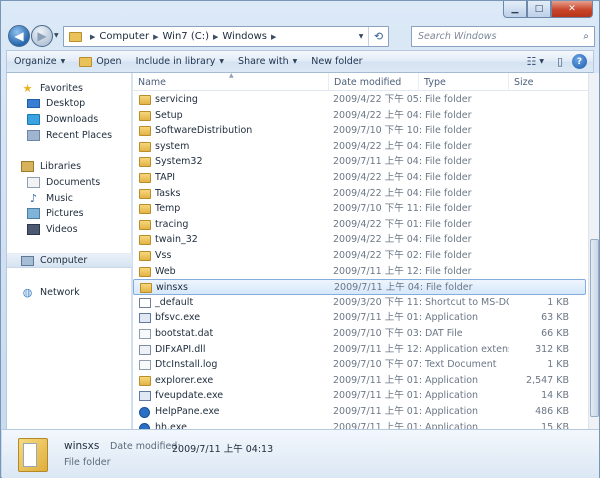 The height and width of the screenshot is (478, 600). Describe the element at coordinates (267, 61) in the screenshot. I see `share-with-button: Share with ▼` at that location.